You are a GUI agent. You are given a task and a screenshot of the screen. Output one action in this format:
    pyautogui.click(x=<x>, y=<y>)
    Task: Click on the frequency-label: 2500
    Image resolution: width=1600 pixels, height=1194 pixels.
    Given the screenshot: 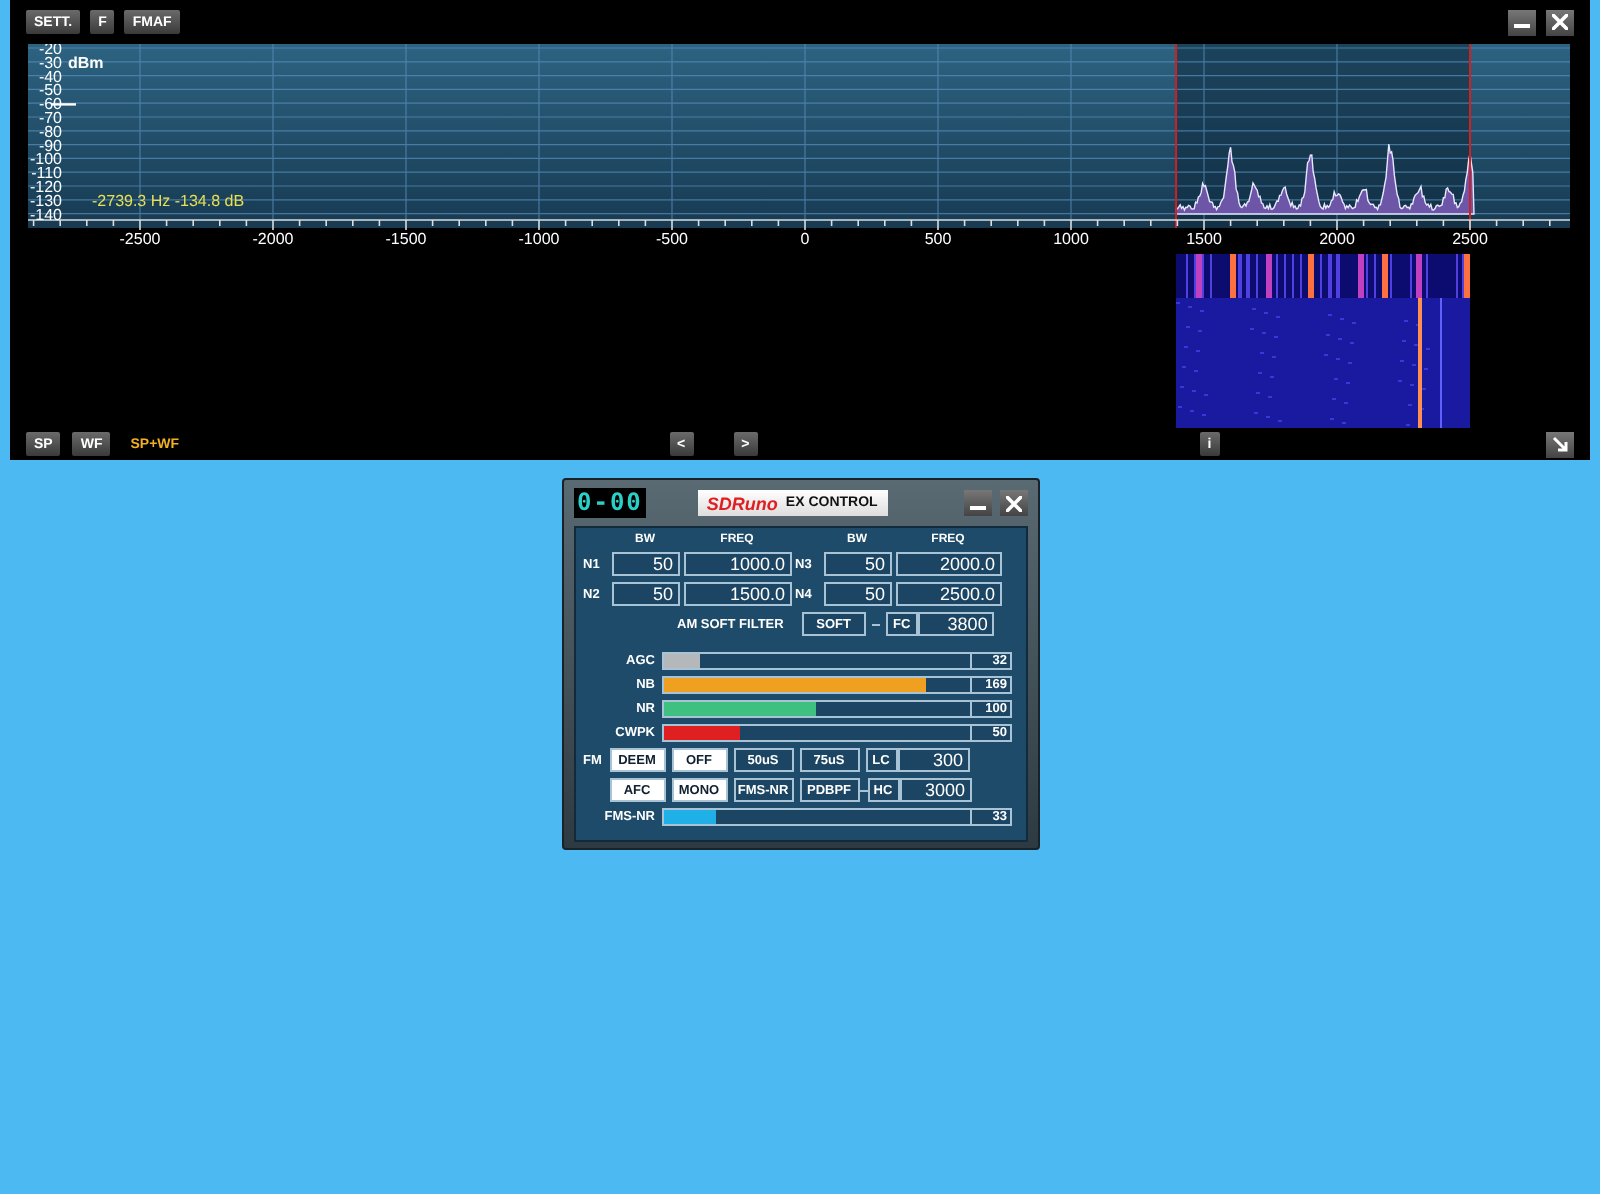 What is the action you would take?
    pyautogui.click(x=1470, y=239)
    